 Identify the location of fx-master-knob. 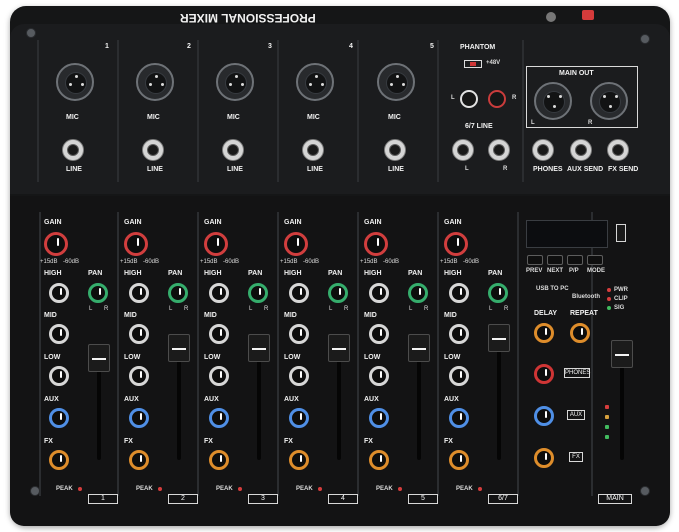
(544, 458).